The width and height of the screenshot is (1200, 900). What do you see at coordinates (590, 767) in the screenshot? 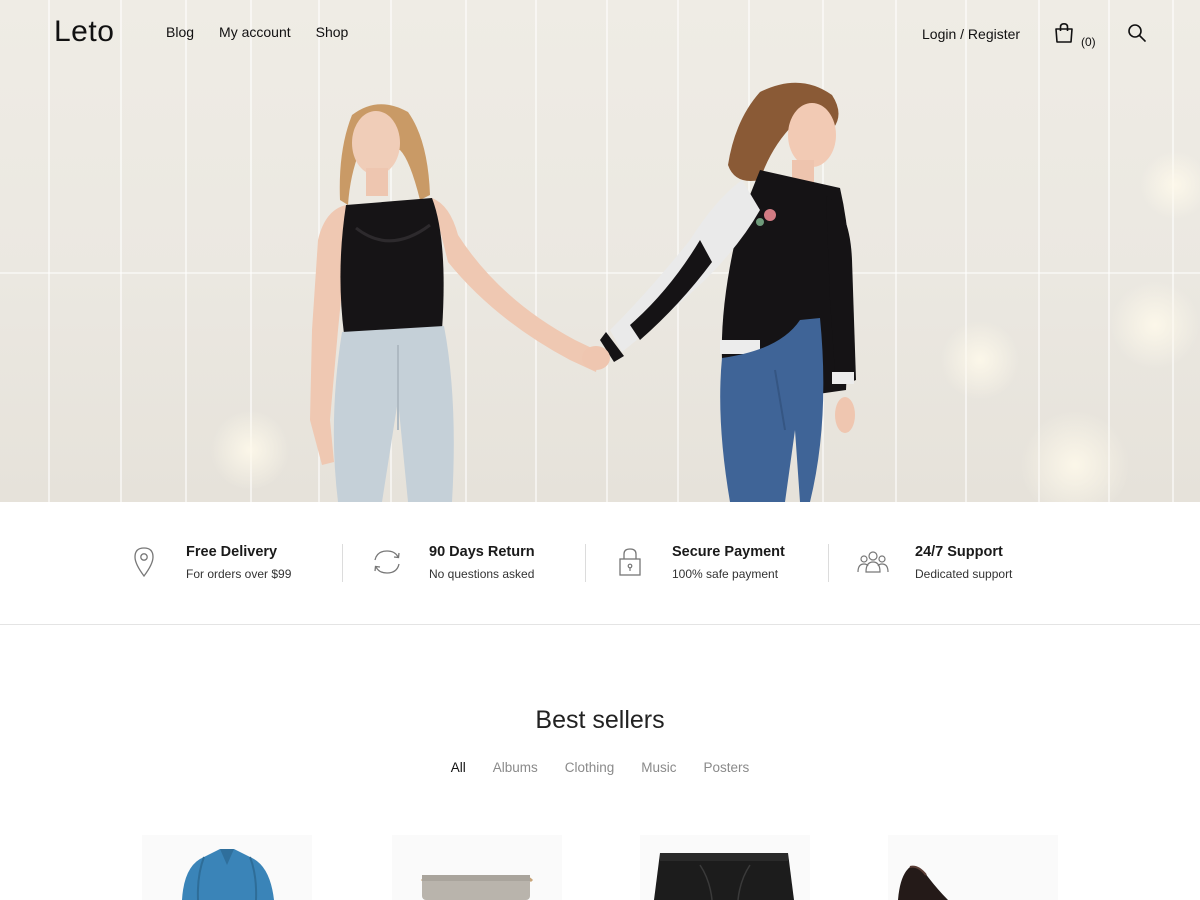
I see `filter-clothing: Clothing` at bounding box center [590, 767].